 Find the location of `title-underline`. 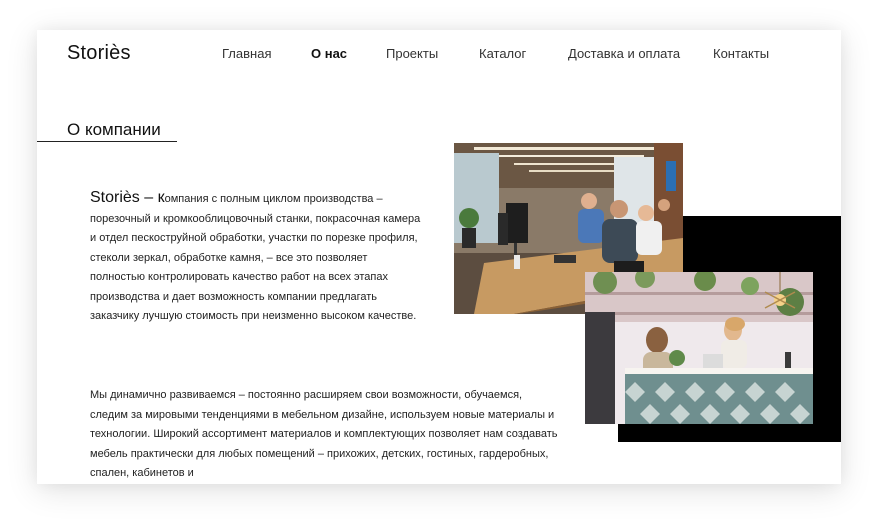

title-underline is located at coordinates (107, 141).